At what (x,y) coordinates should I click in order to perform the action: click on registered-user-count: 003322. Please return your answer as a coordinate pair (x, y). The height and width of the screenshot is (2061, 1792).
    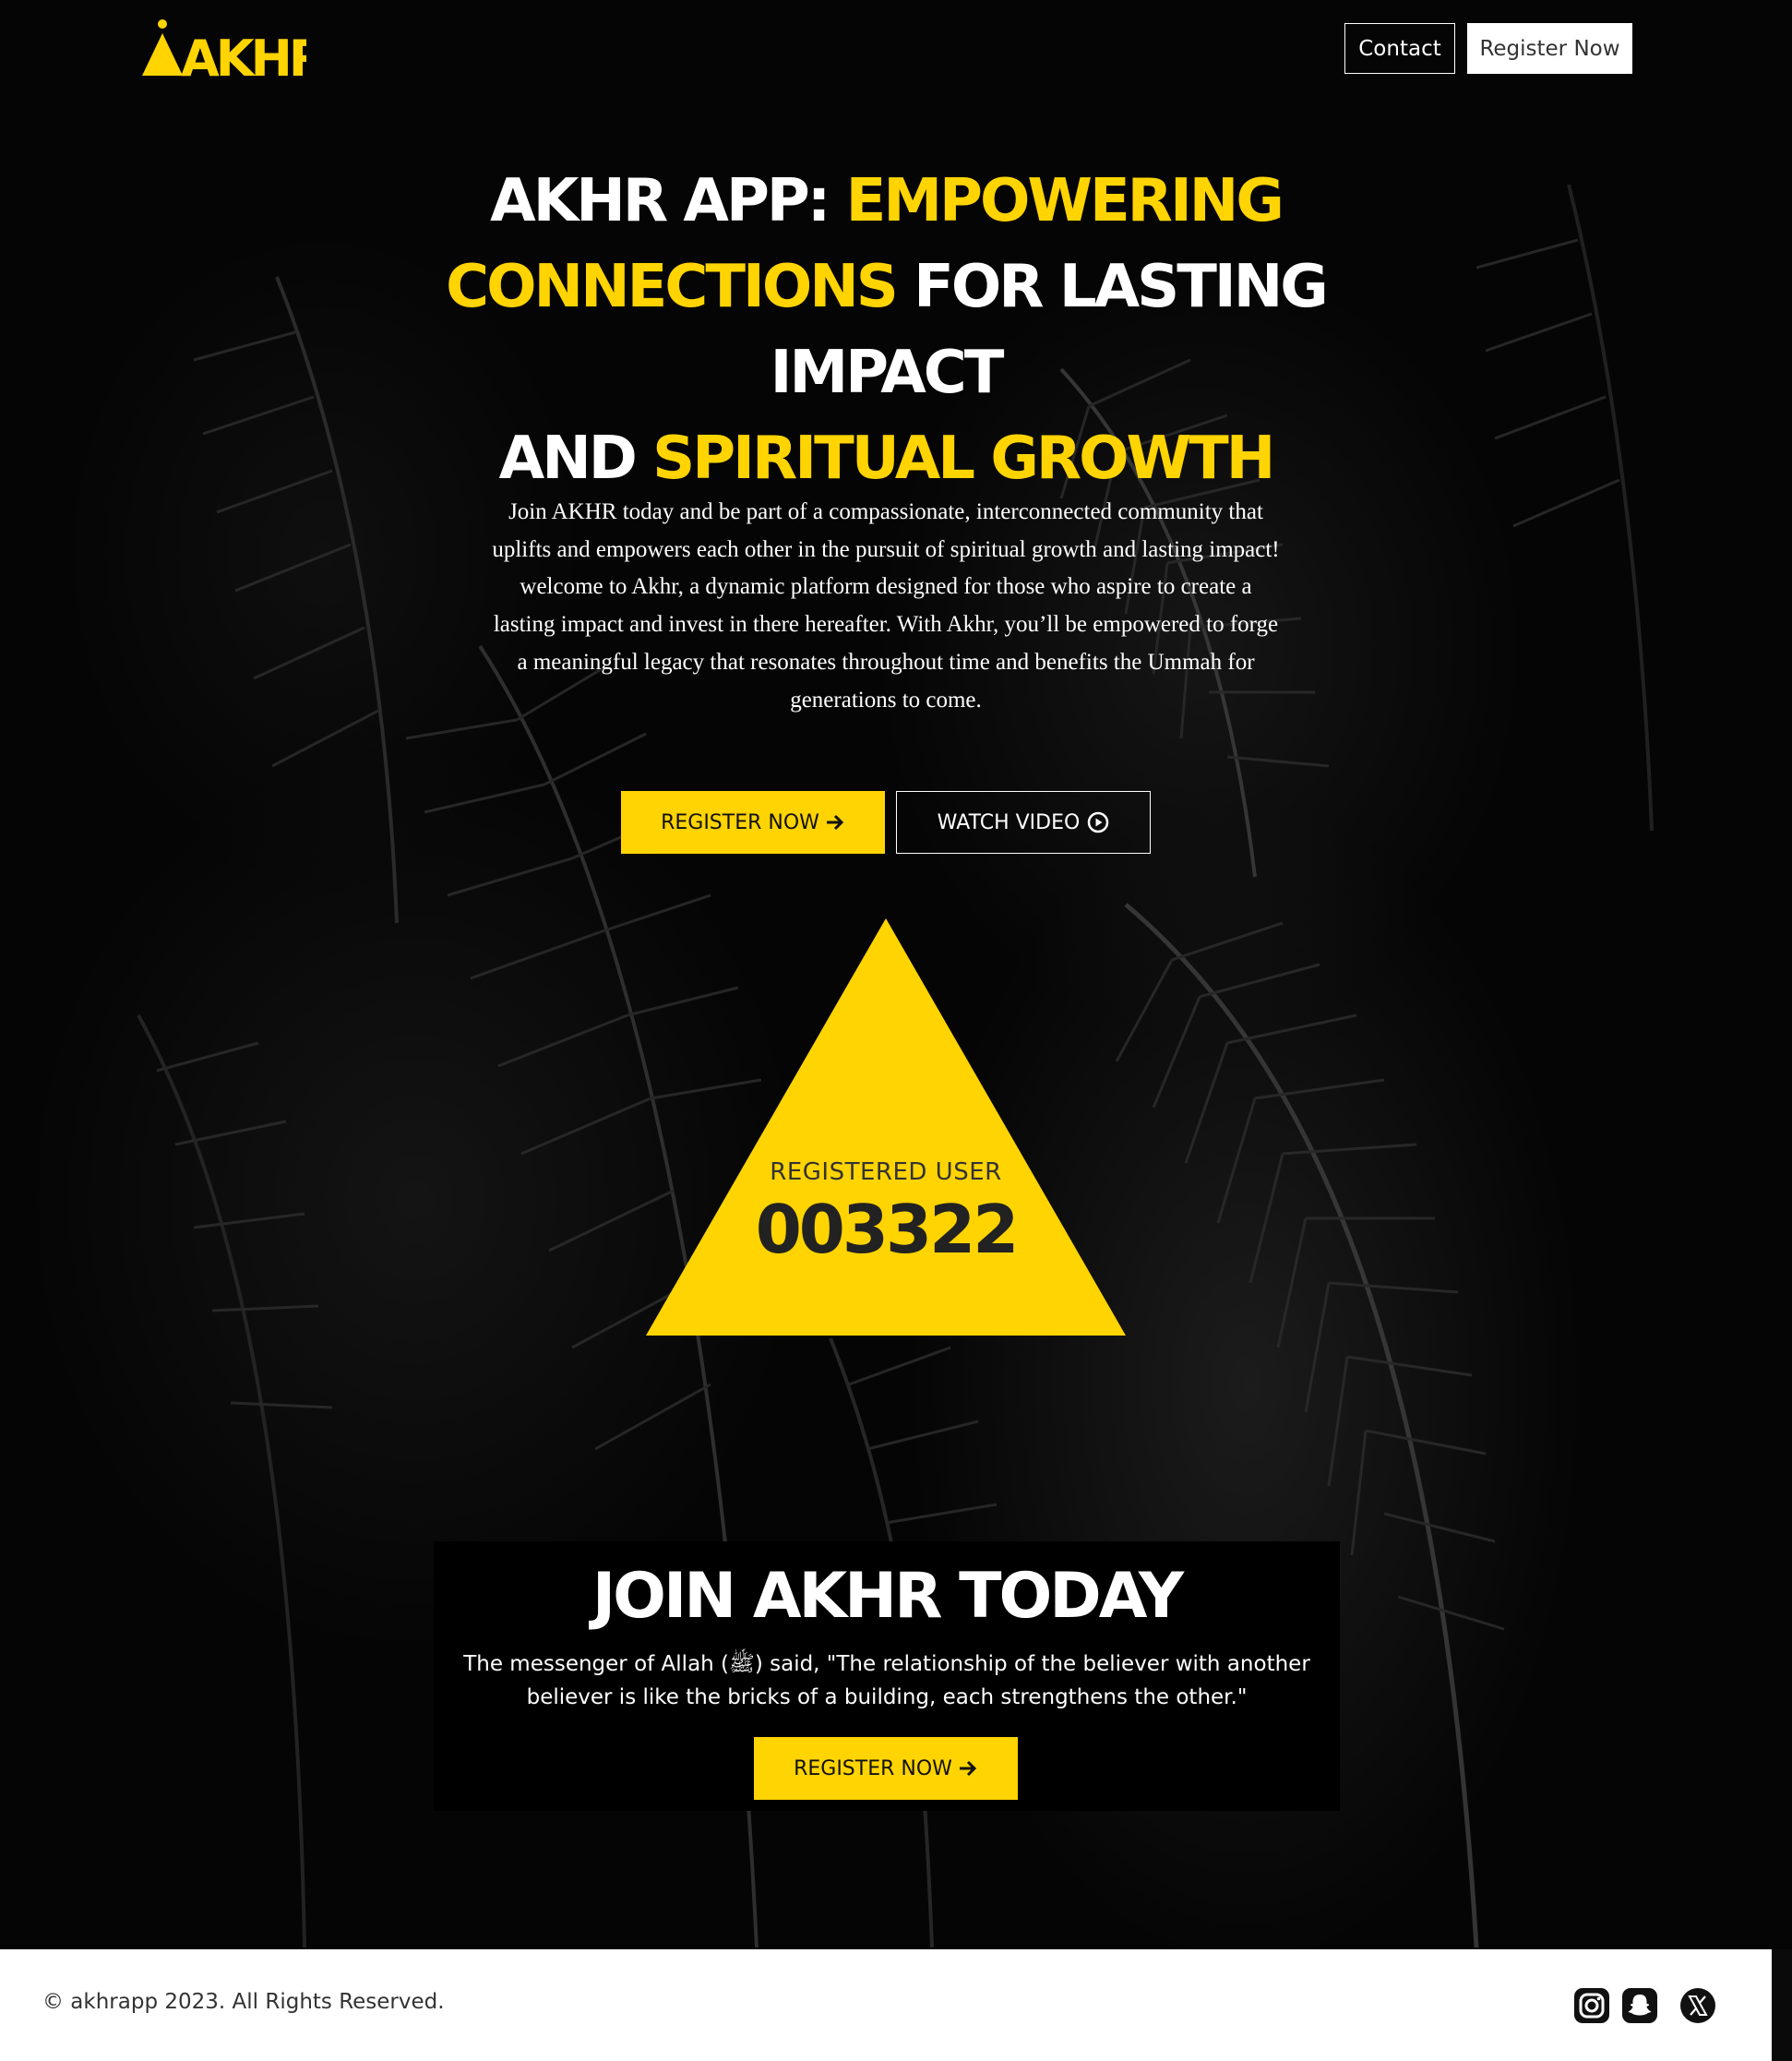
    Looking at the image, I should click on (888, 1229).